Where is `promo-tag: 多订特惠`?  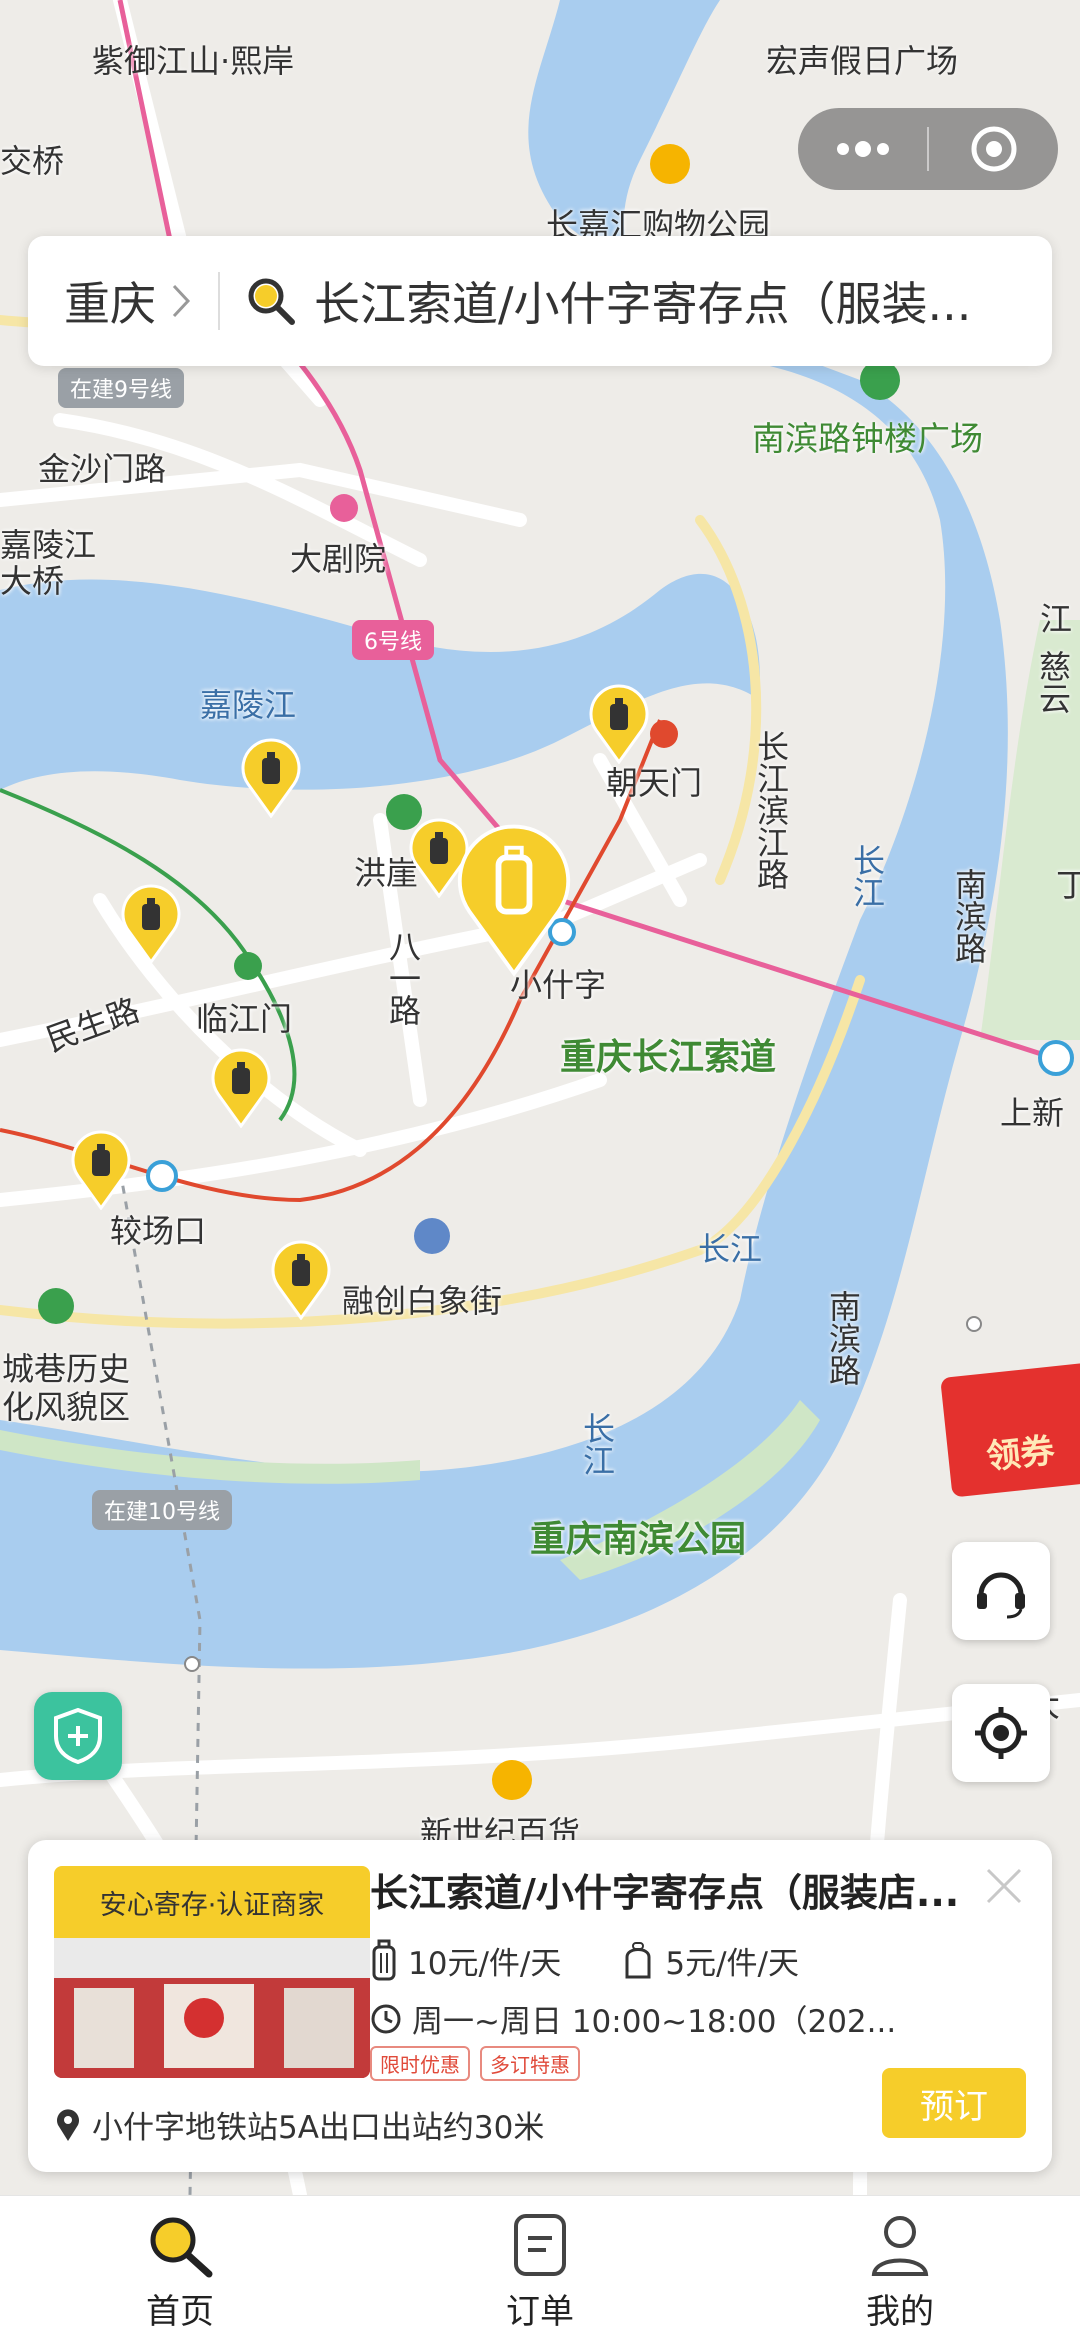 promo-tag: 多订特惠 is located at coordinates (530, 2063).